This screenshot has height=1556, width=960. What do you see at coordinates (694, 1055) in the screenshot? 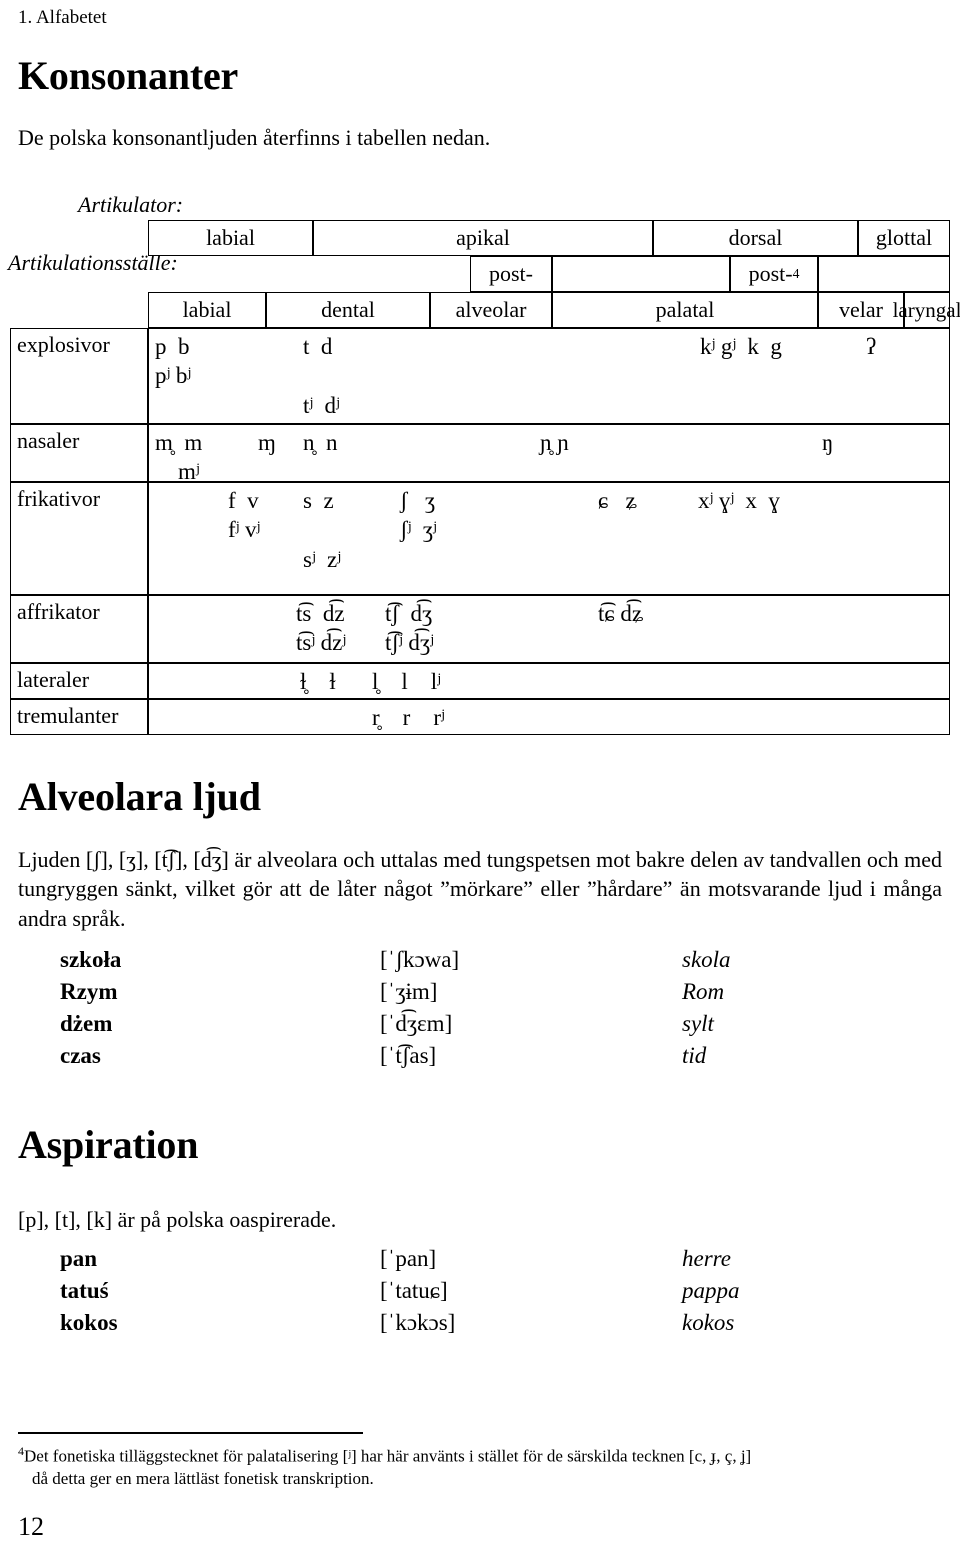
I see `word-translation: tid` at bounding box center [694, 1055].